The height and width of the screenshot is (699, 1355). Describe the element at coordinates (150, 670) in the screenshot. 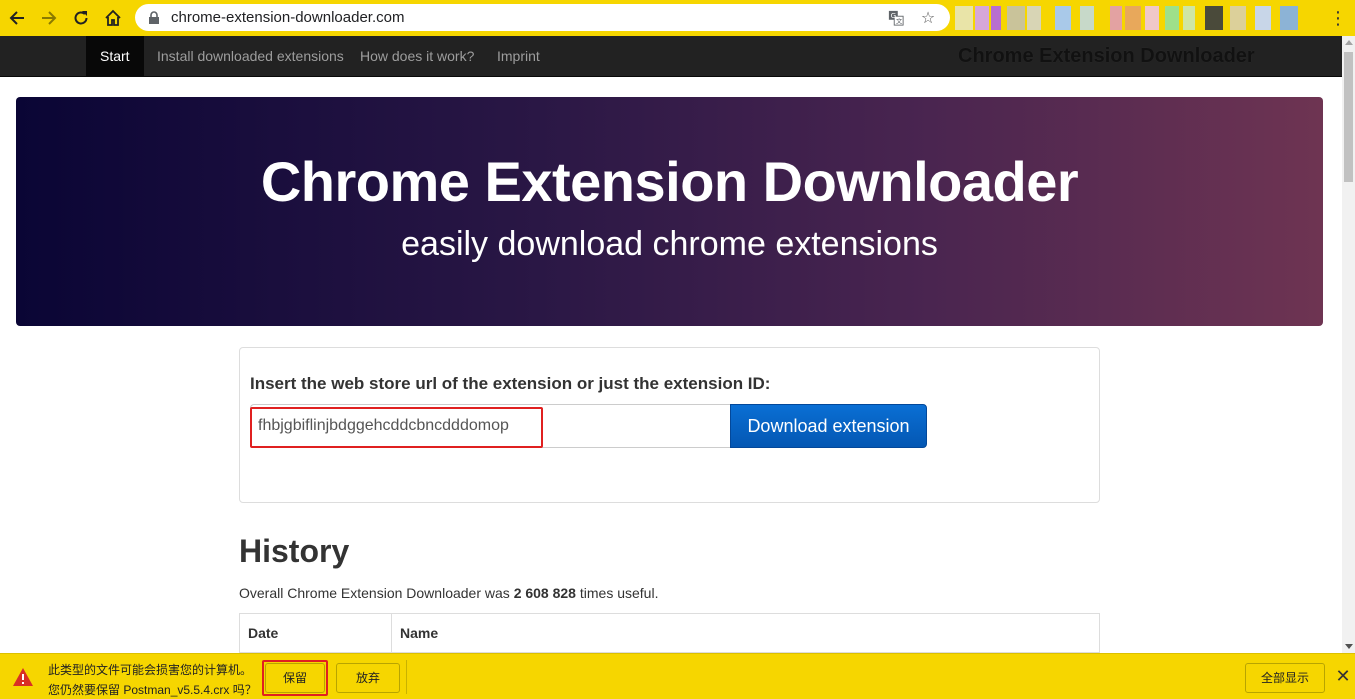

I see `download-warning-line1: 此类型的文件可能会损害您的计算机。` at that location.